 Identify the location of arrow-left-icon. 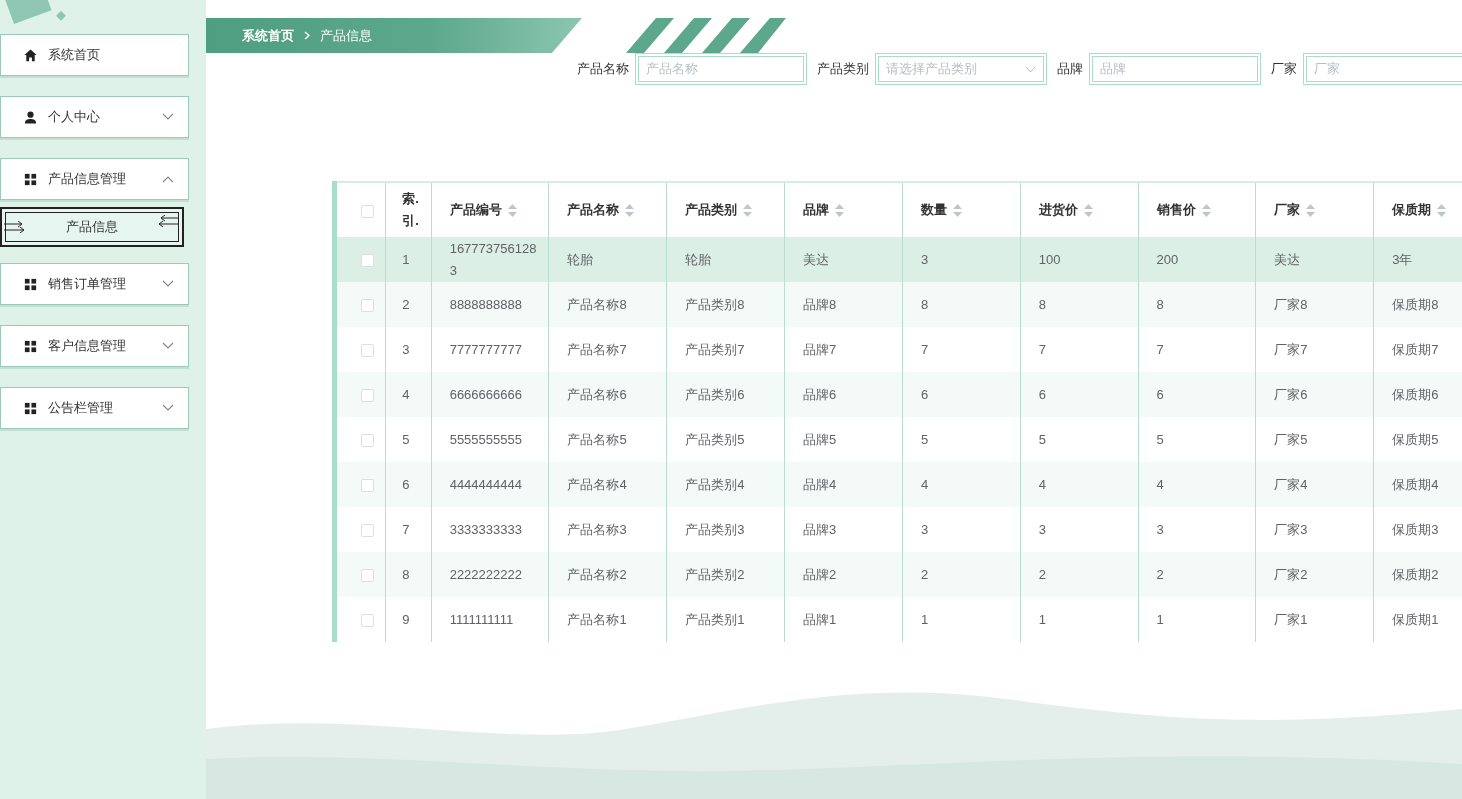
(168, 221).